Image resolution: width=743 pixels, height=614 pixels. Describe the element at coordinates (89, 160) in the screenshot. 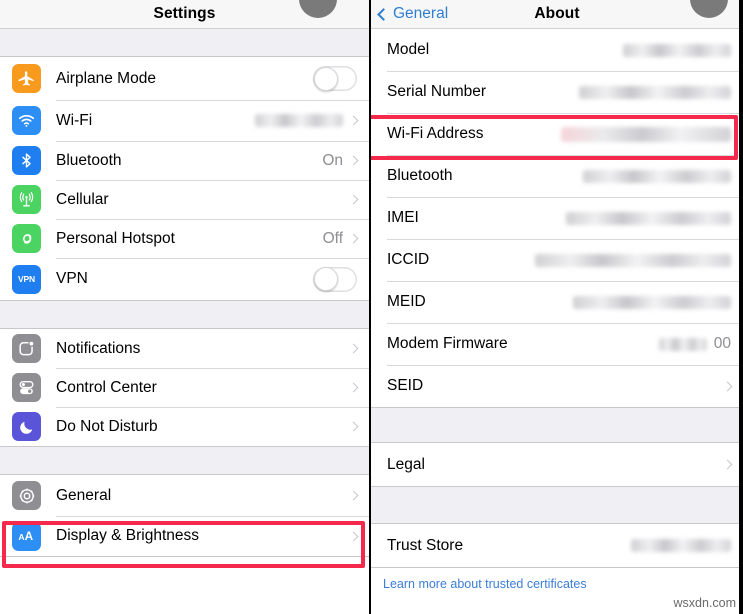

I see `sidebar-item-label: Bluetooth` at that location.